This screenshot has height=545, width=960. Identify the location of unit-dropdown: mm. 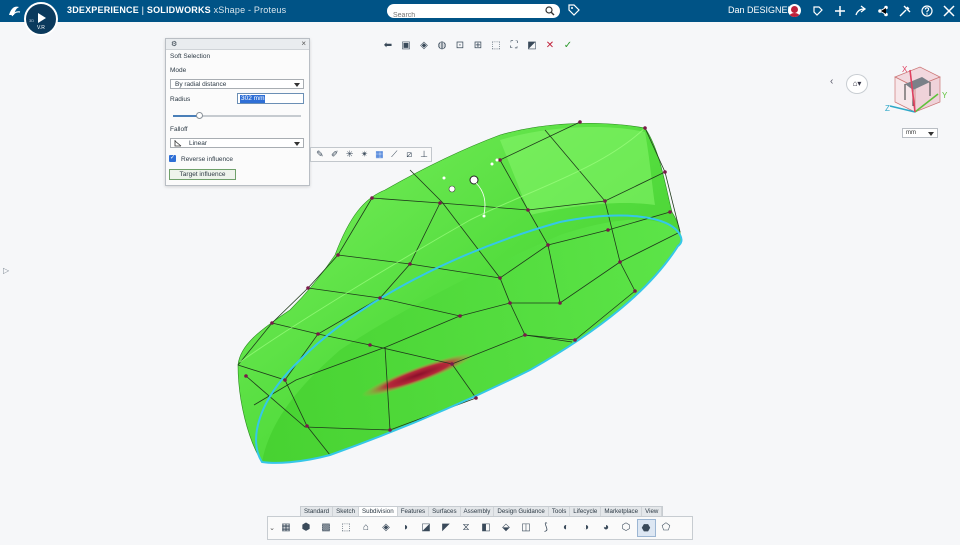
(920, 133).